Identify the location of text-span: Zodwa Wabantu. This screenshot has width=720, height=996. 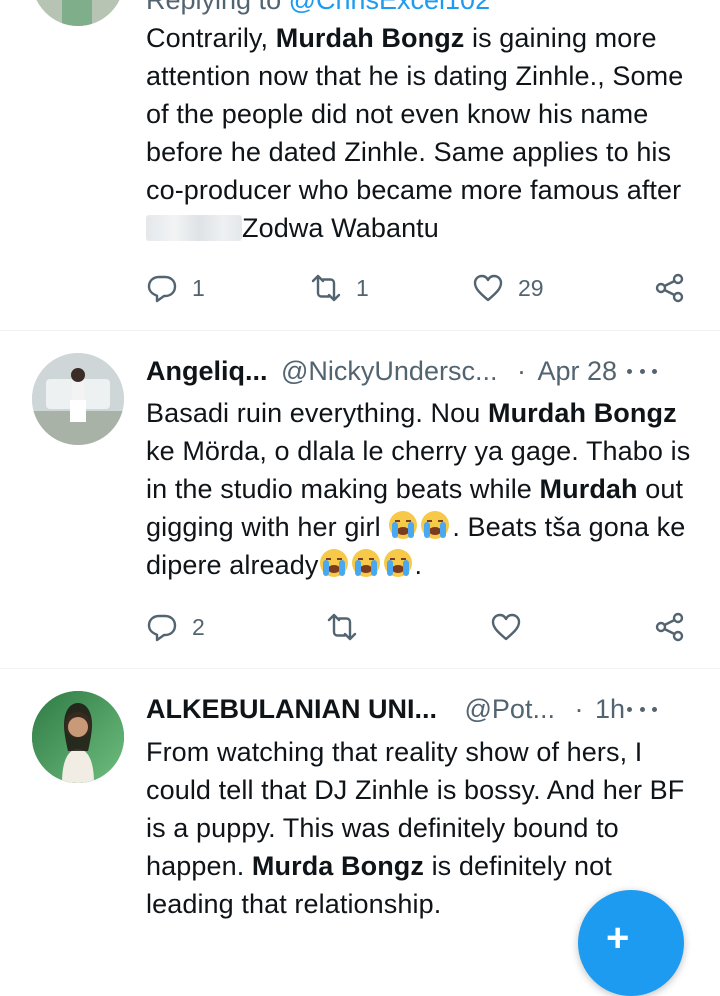
(340, 228).